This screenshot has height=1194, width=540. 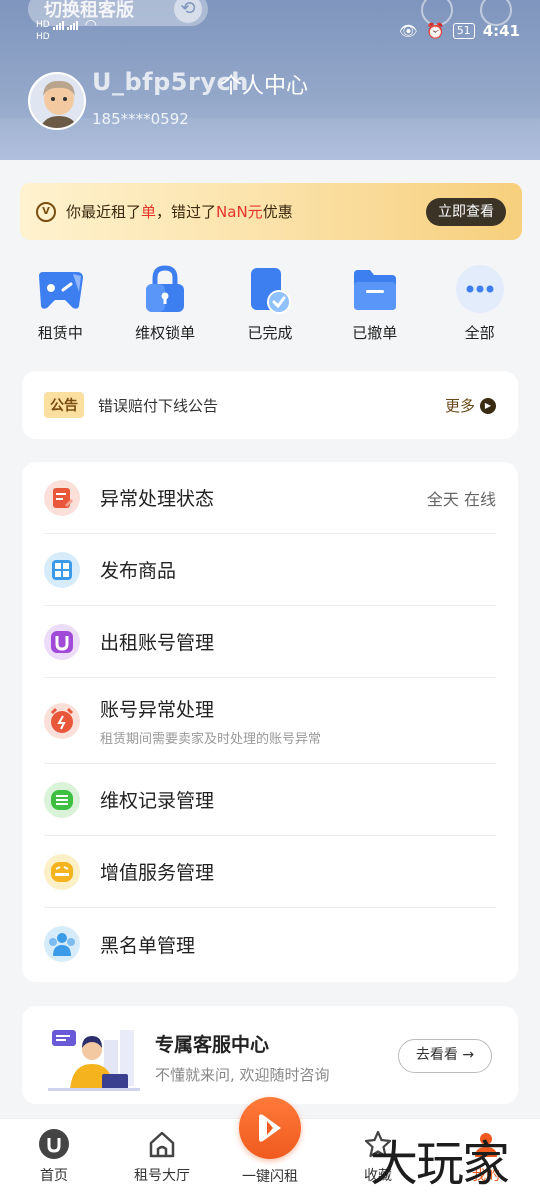 I want to click on switch-icon: ⟲, so click(x=188, y=11).